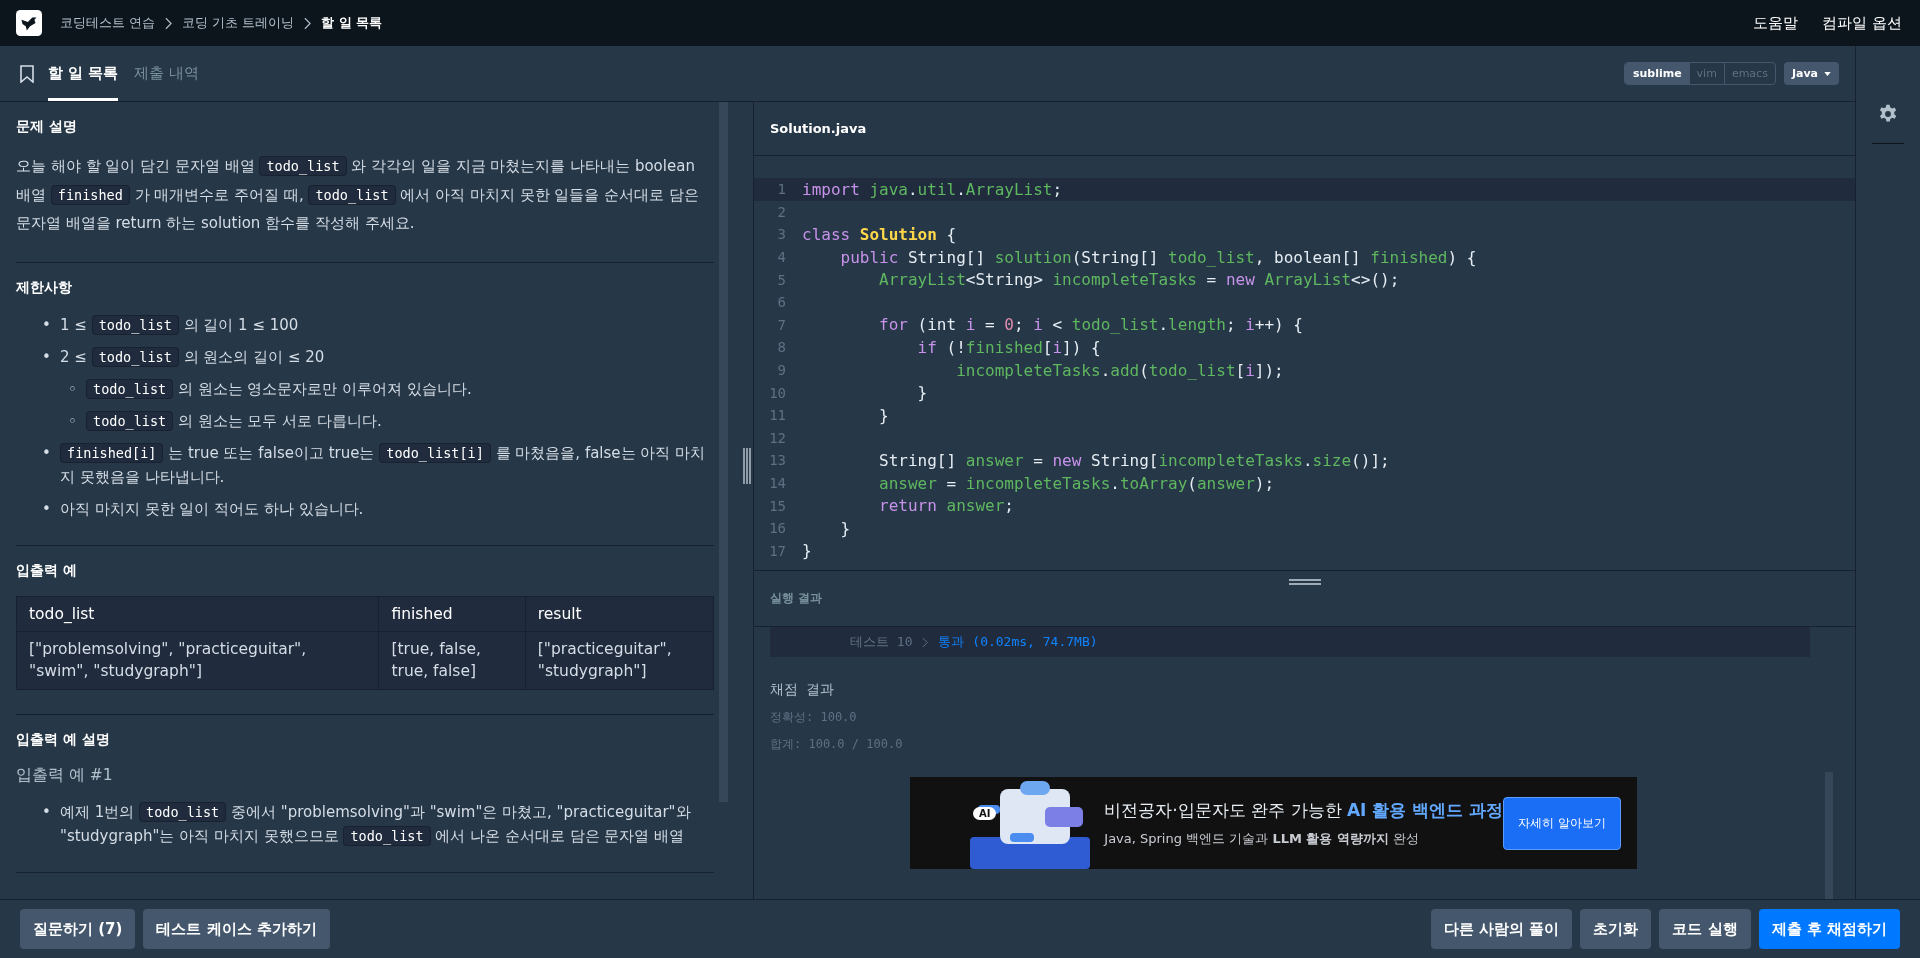  What do you see at coordinates (781, 211) in the screenshot?
I see `line-number: 2` at bounding box center [781, 211].